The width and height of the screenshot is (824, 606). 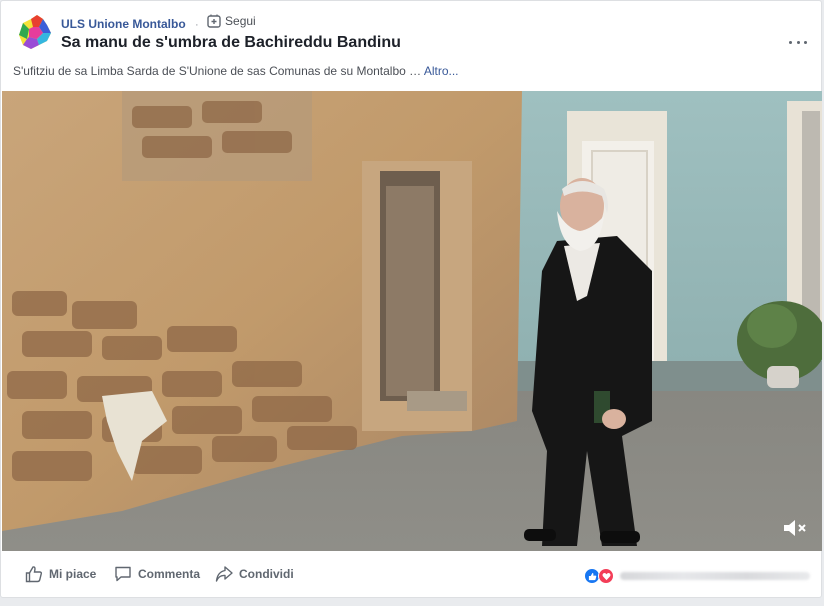 I want to click on comment-button: Commenta, so click(x=157, y=574).